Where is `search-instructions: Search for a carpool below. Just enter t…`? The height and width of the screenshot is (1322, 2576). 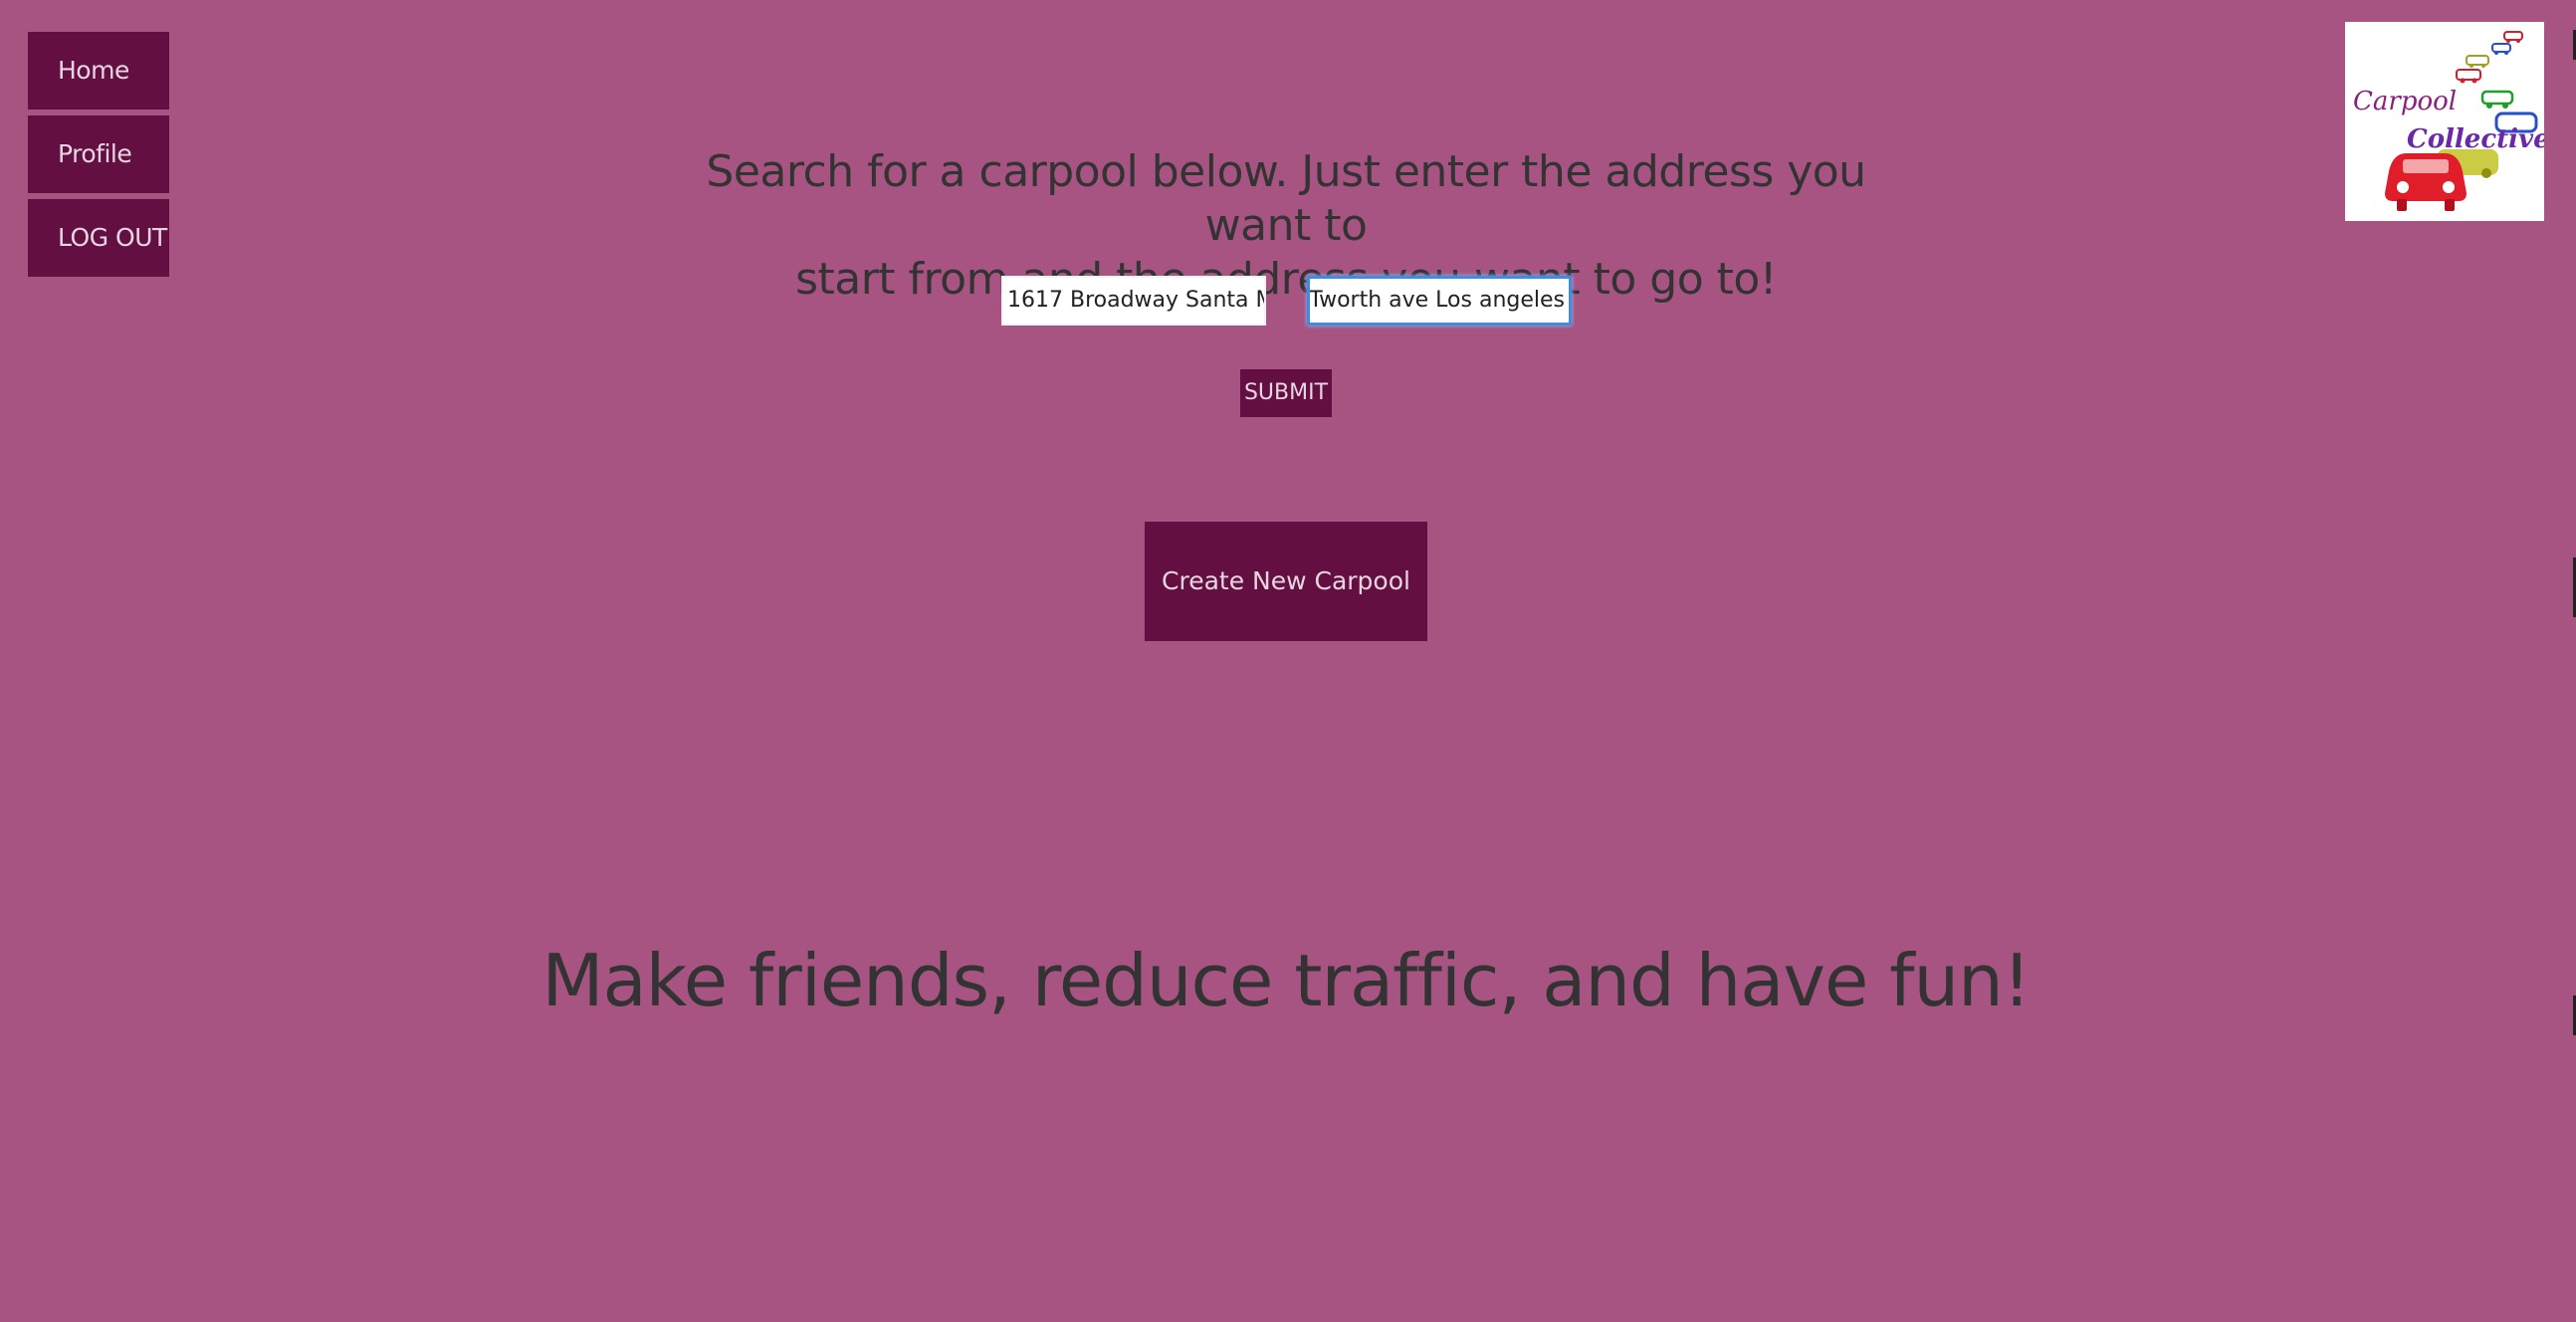 search-instructions: Search for a carpool below. Just enter t… is located at coordinates (1286, 226).